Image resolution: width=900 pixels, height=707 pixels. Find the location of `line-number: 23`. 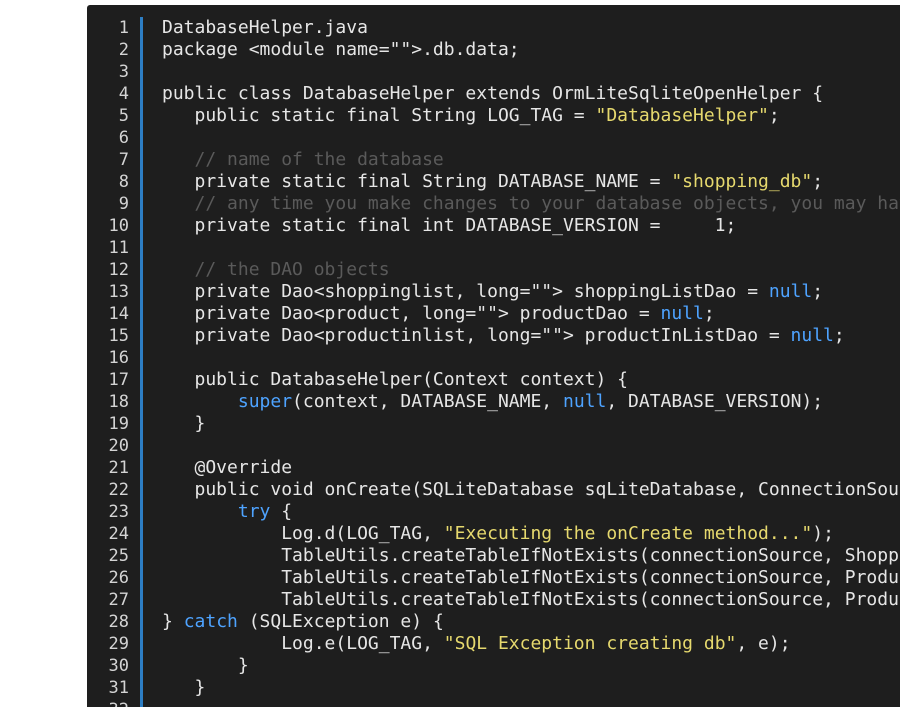

line-number: 23 is located at coordinates (118, 512).